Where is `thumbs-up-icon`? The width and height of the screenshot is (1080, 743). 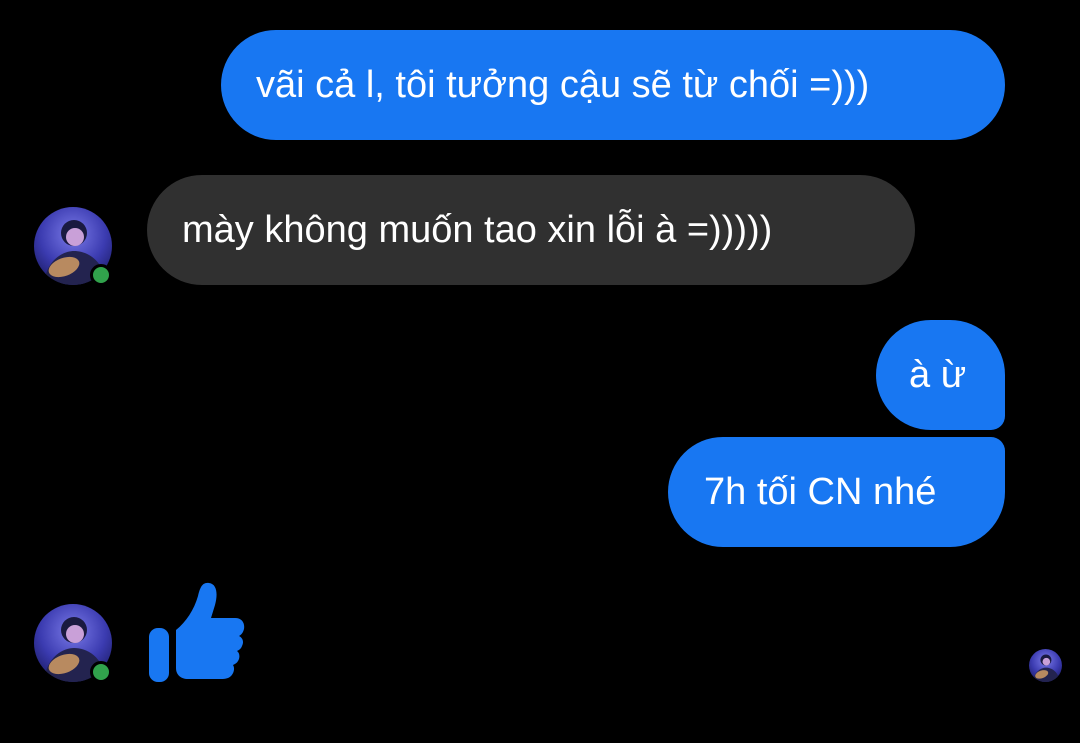 thumbs-up-icon is located at coordinates (197, 632).